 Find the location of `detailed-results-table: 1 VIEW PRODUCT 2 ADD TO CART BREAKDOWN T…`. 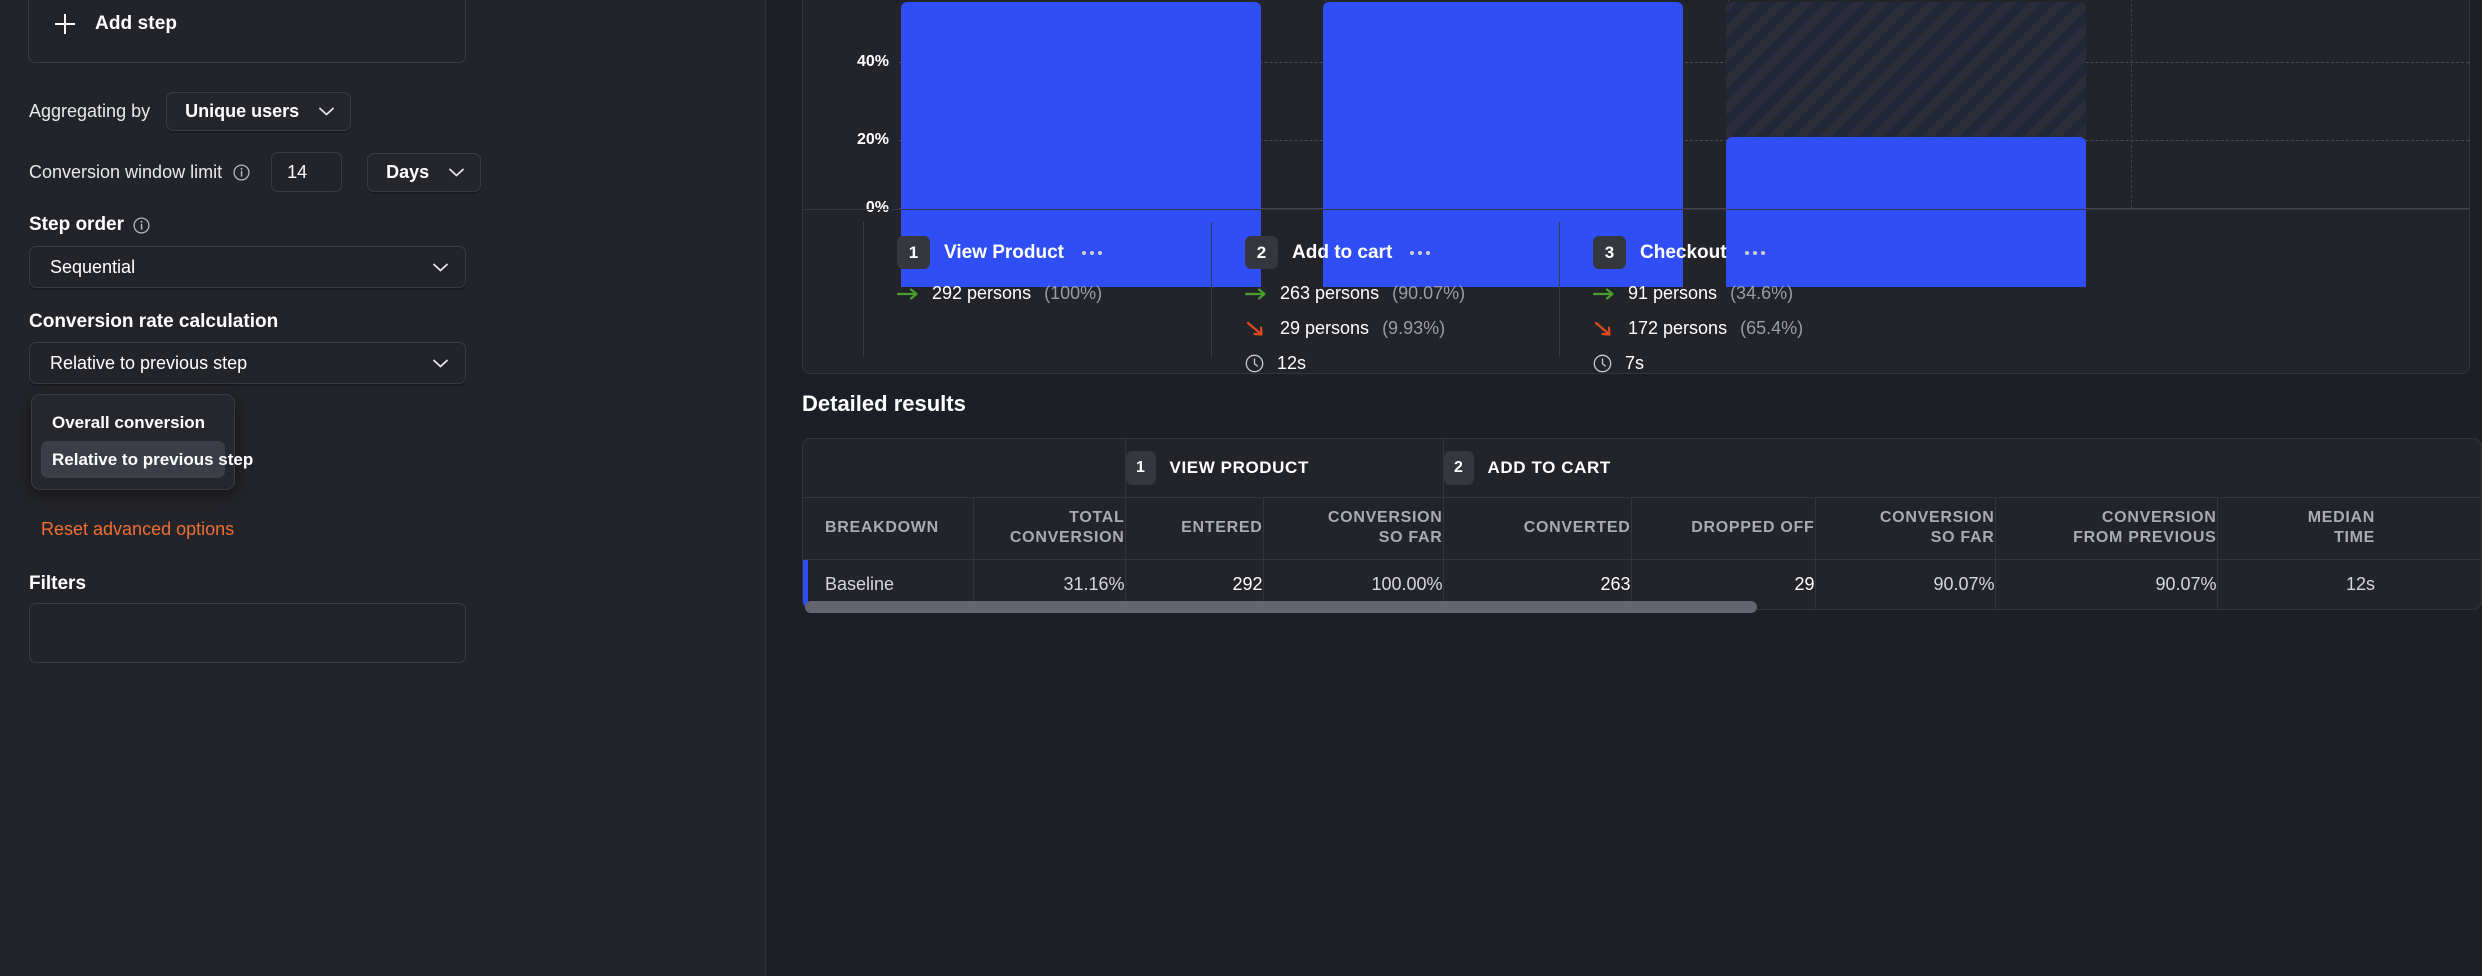

detailed-results-table: 1 VIEW PRODUCT 2 ADD TO CART BREAKDOWN T… is located at coordinates (1642, 524).